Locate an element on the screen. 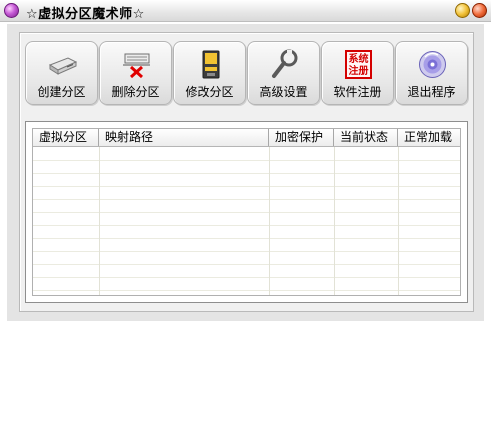 The width and height of the screenshot is (491, 436). create-partition-button: 创建分区 is located at coordinates (61, 73).